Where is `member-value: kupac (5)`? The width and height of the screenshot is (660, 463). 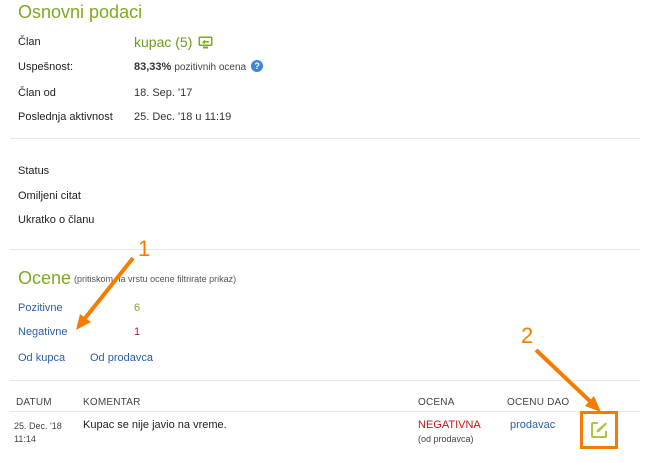
member-value: kupac (5) is located at coordinates (173, 43).